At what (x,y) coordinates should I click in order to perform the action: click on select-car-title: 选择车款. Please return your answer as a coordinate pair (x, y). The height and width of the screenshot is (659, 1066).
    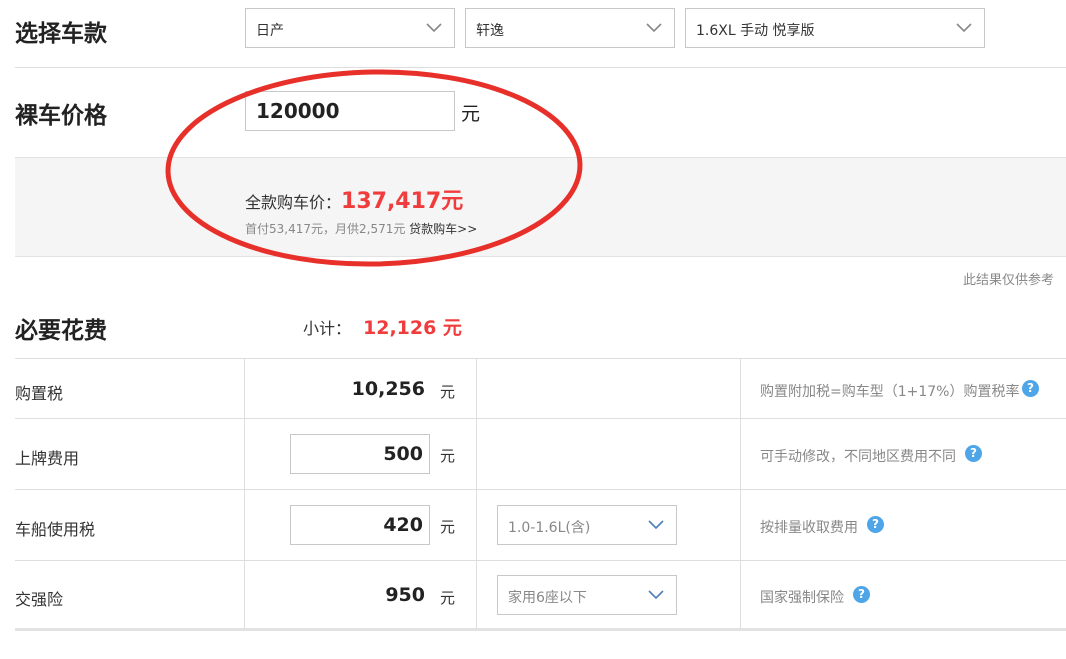
    Looking at the image, I should click on (61, 34).